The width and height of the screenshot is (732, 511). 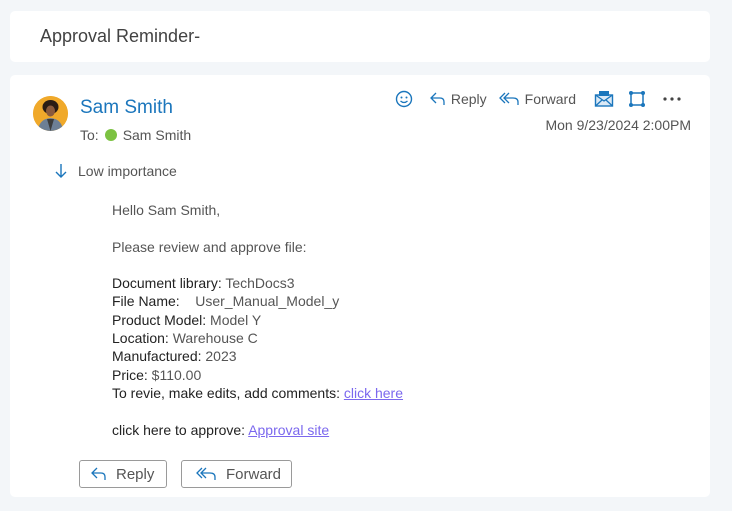 I want to click on arrow-down-icon, so click(x=61, y=171).